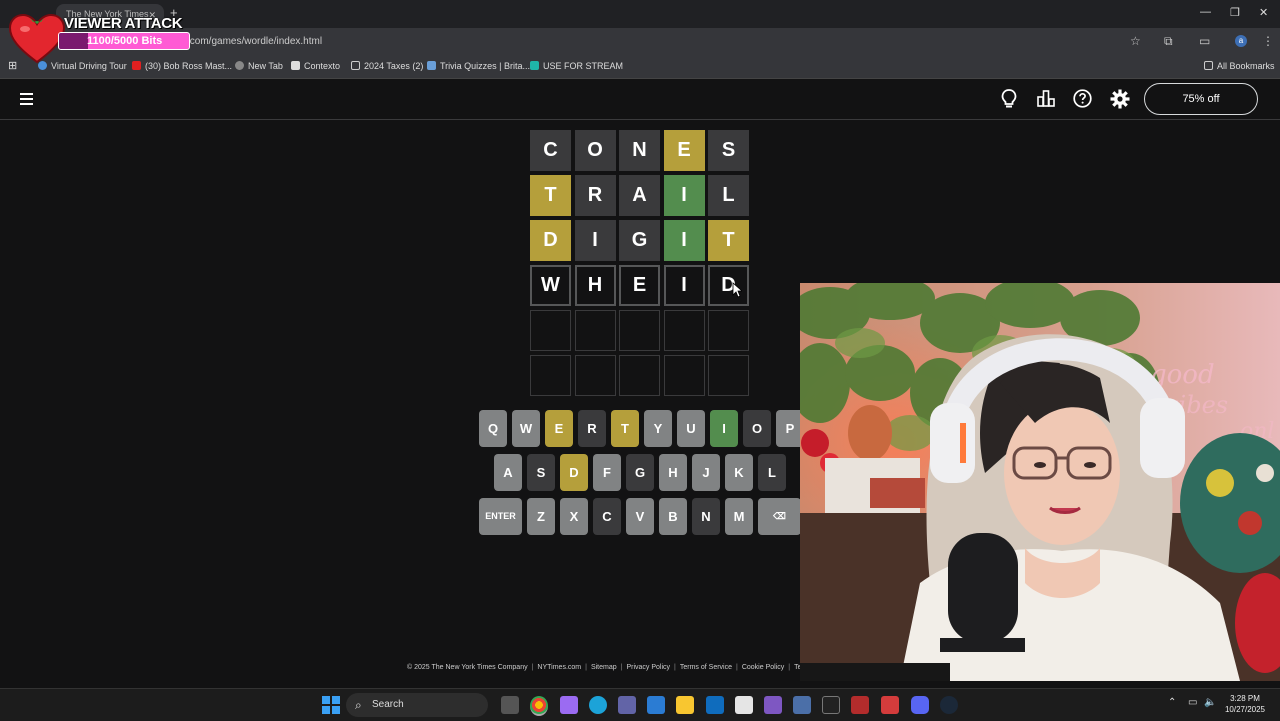  I want to click on key-u: U, so click(691, 428).